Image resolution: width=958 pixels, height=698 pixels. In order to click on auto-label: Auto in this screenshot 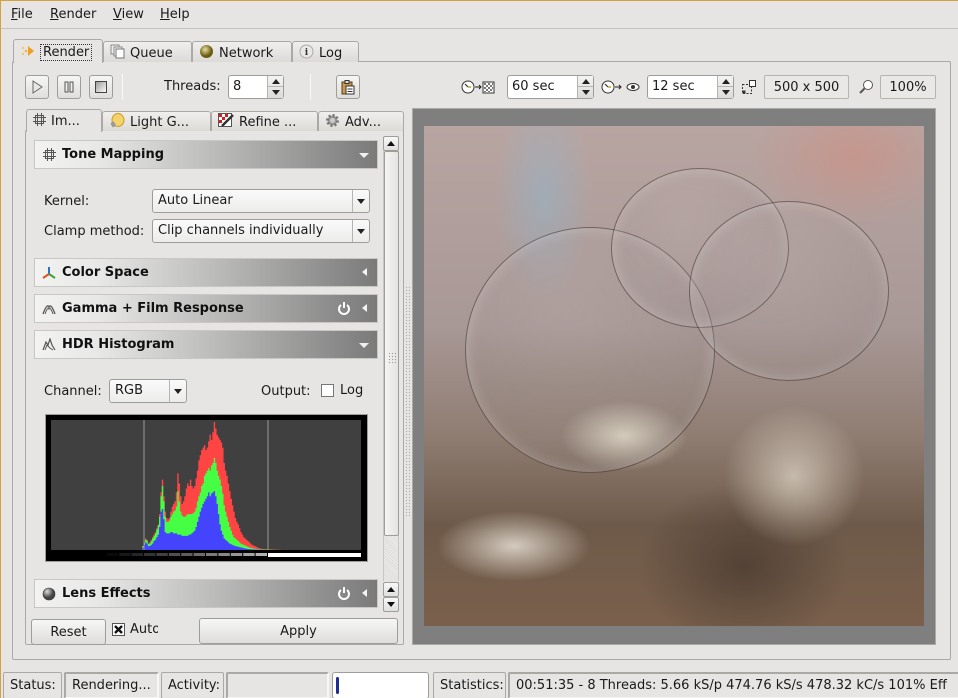, I will do `click(144, 629)`.